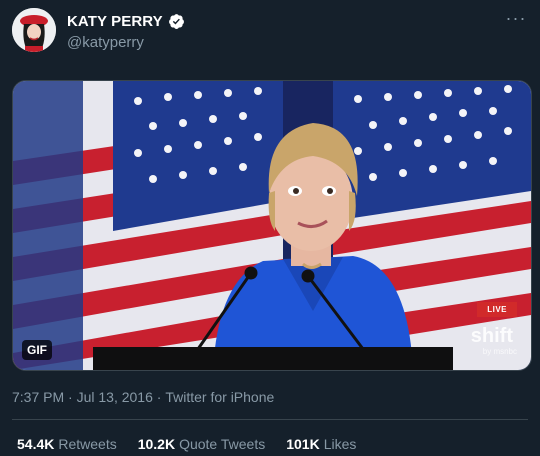 The height and width of the screenshot is (456, 540). What do you see at coordinates (176, 21) in the screenshot?
I see `verified-badge-icon` at bounding box center [176, 21].